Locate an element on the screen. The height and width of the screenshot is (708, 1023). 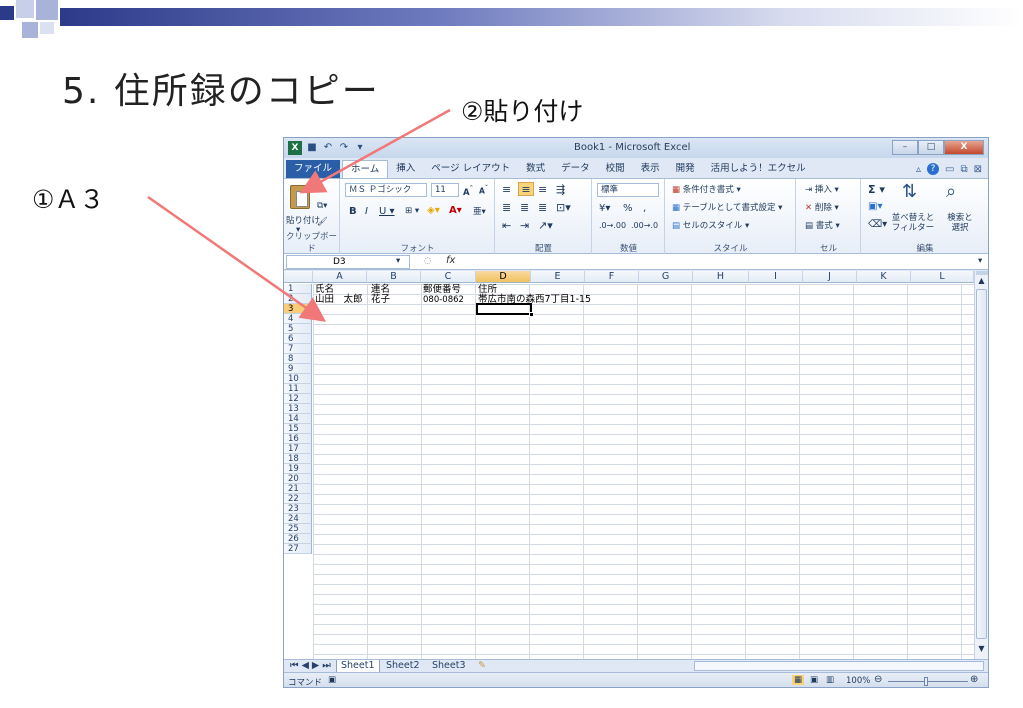
delete-cells-button: ✕ 削除 ▾ is located at coordinates (822, 207).